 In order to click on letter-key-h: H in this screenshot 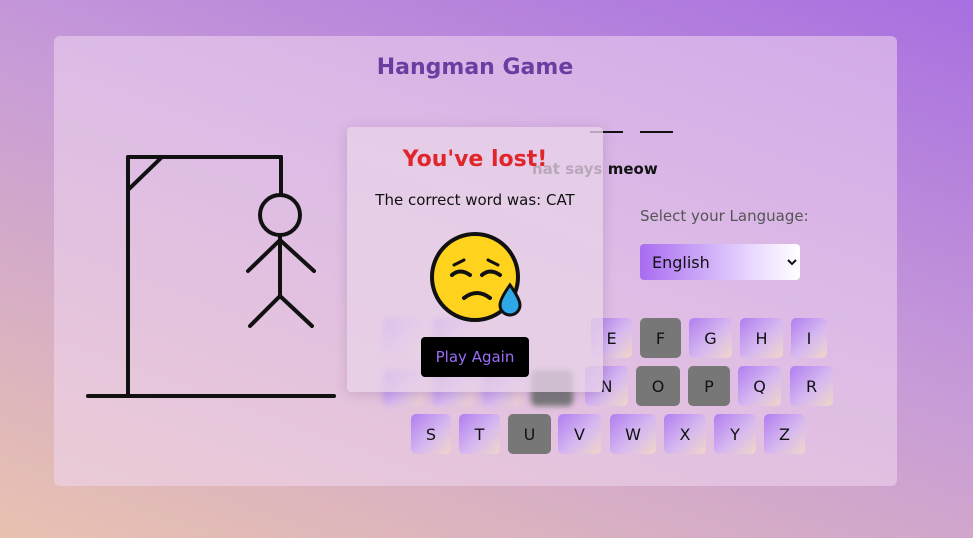, I will do `click(761, 338)`.